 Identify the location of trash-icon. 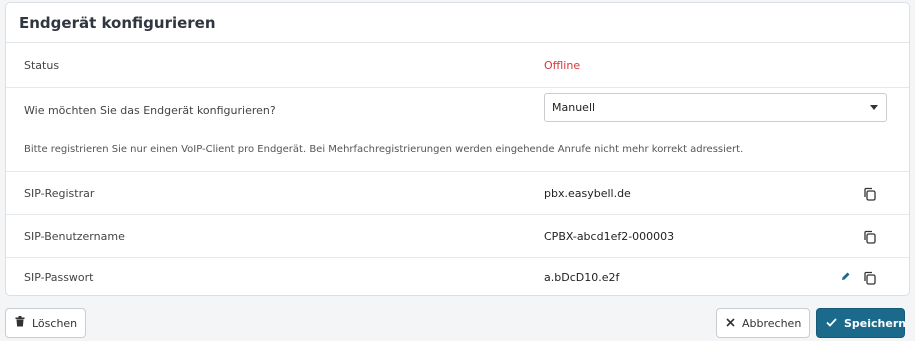
(20, 323).